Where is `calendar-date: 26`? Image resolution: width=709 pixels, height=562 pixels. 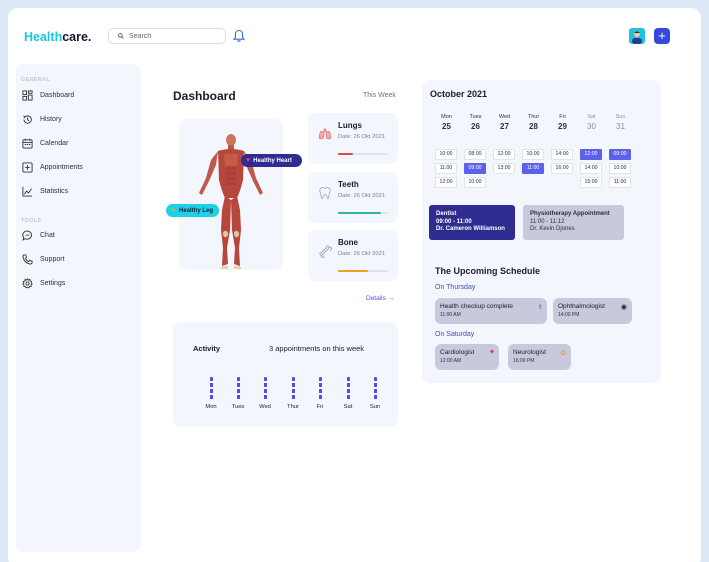 calendar-date: 26 is located at coordinates (475, 126).